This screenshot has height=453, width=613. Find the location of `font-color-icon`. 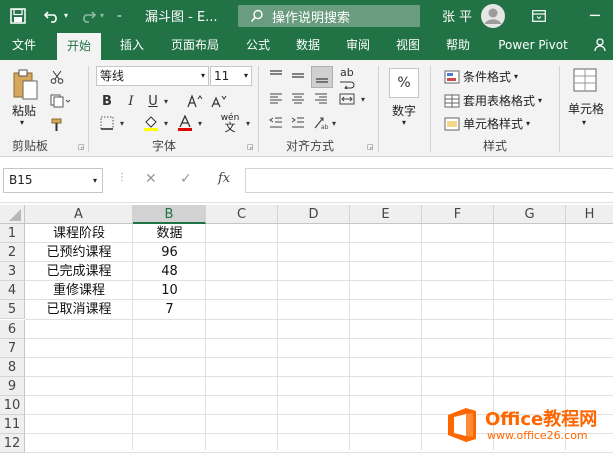

font-color-icon is located at coordinates (185, 123).